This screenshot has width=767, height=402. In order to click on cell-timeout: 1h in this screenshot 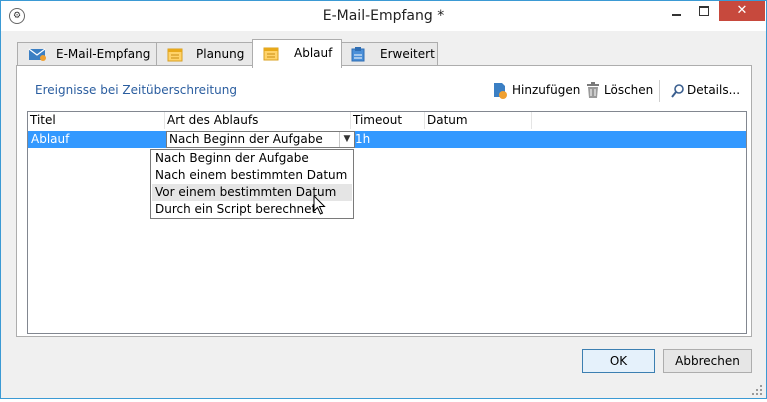, I will do `click(363, 139)`.